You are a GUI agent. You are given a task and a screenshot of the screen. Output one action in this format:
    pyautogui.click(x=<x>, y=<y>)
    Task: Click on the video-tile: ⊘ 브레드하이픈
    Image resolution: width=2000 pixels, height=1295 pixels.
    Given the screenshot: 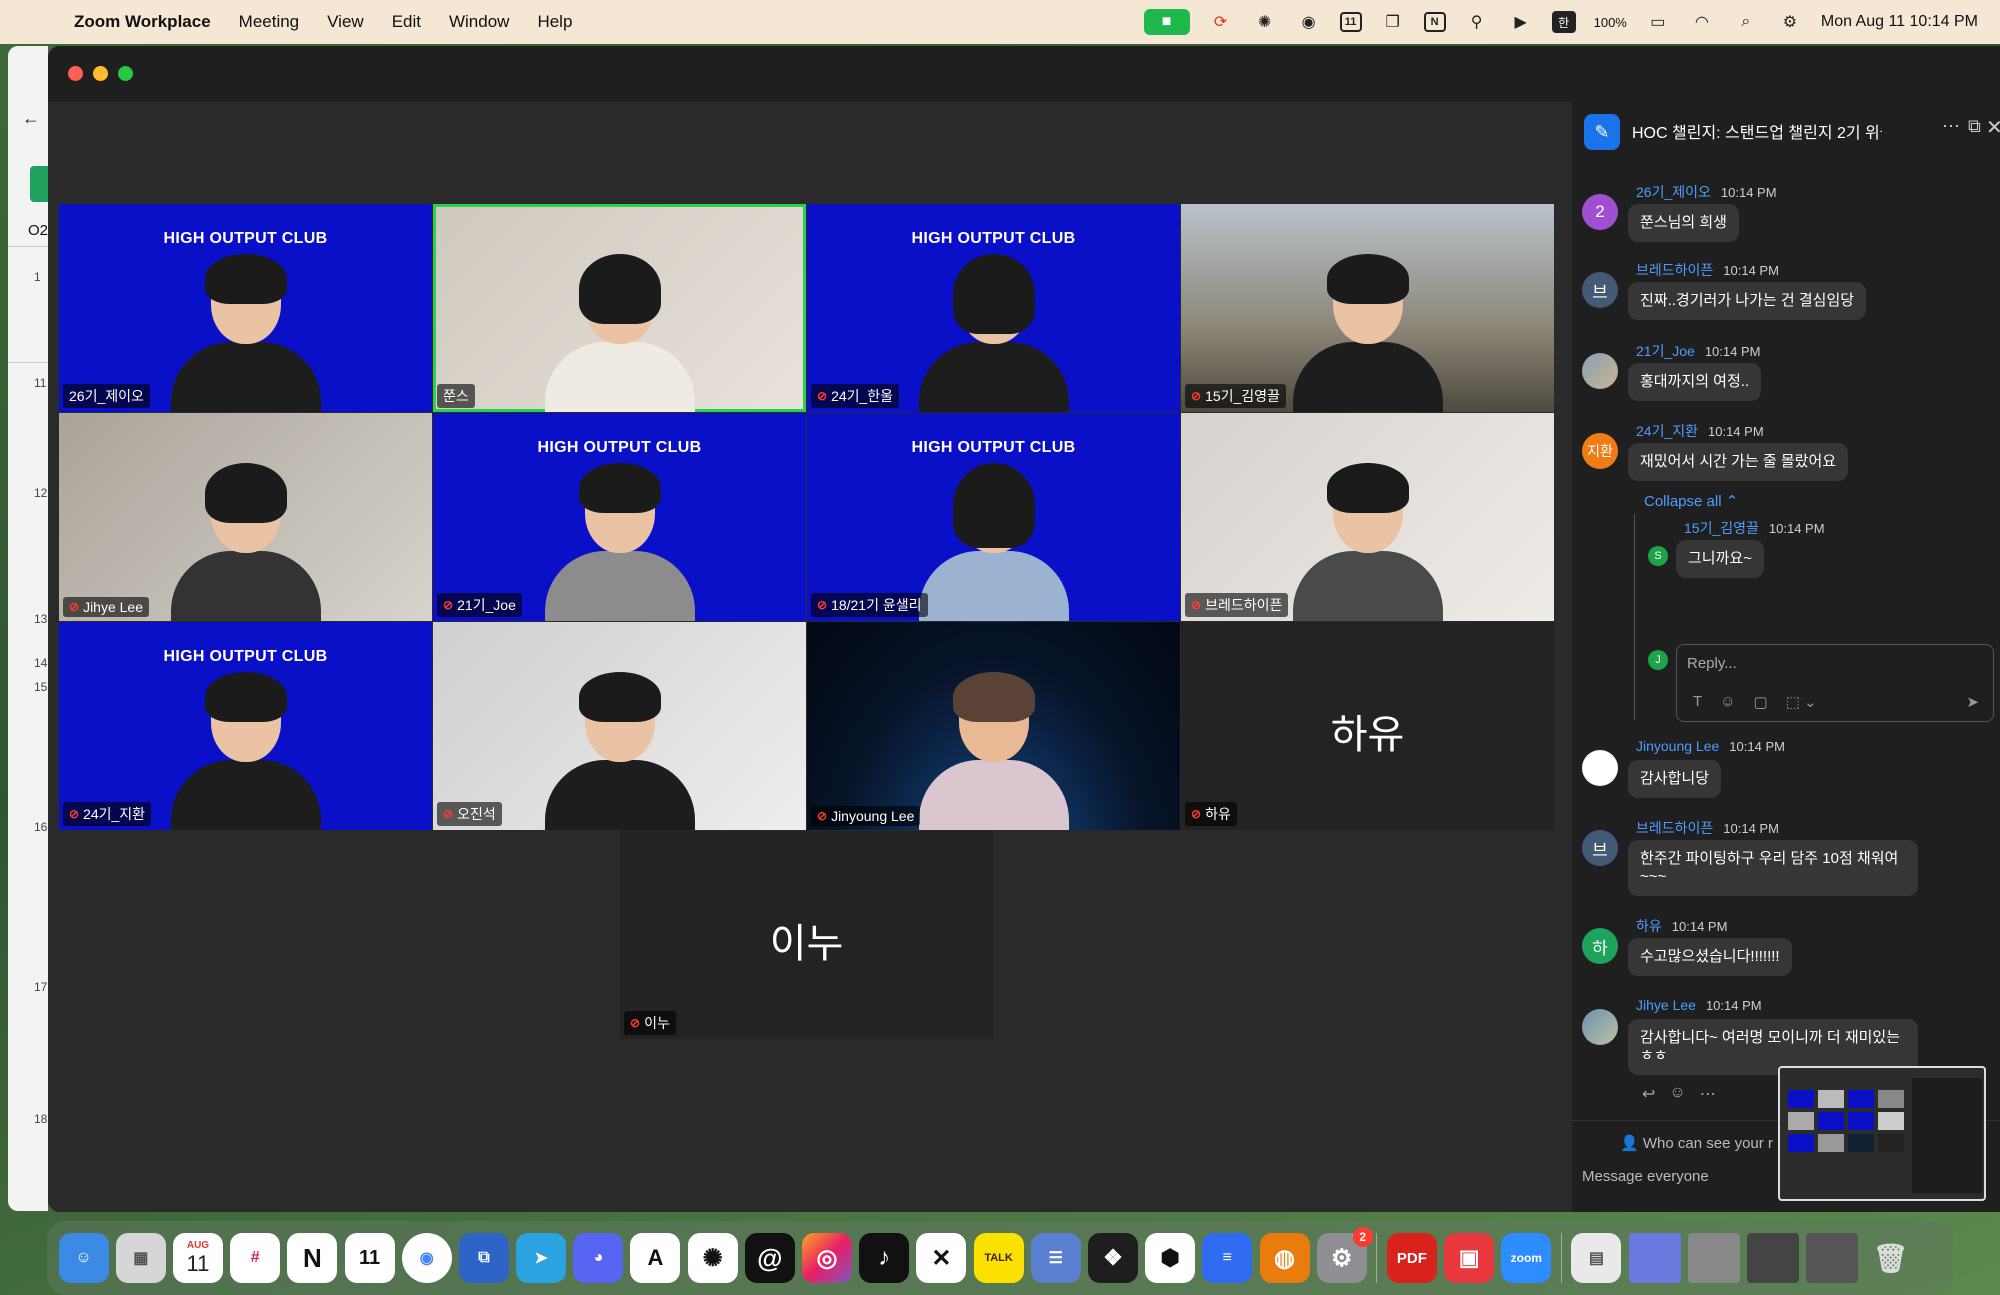 What is the action you would take?
    pyautogui.click(x=1367, y=517)
    